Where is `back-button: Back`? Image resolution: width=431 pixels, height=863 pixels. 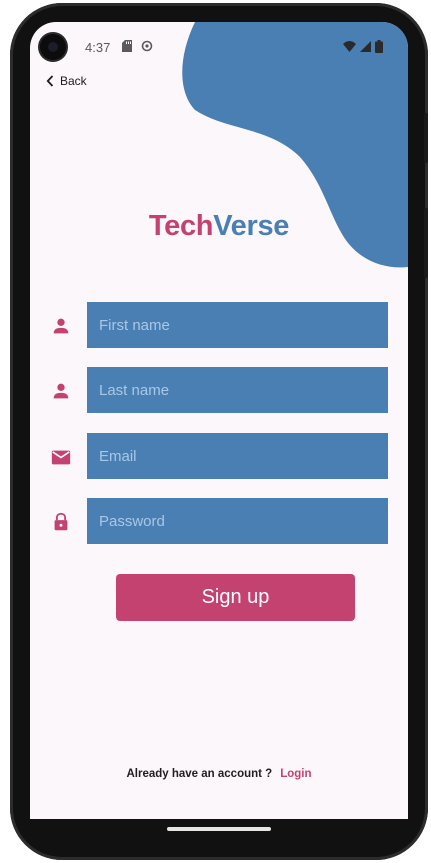 back-button: Back is located at coordinates (66, 81).